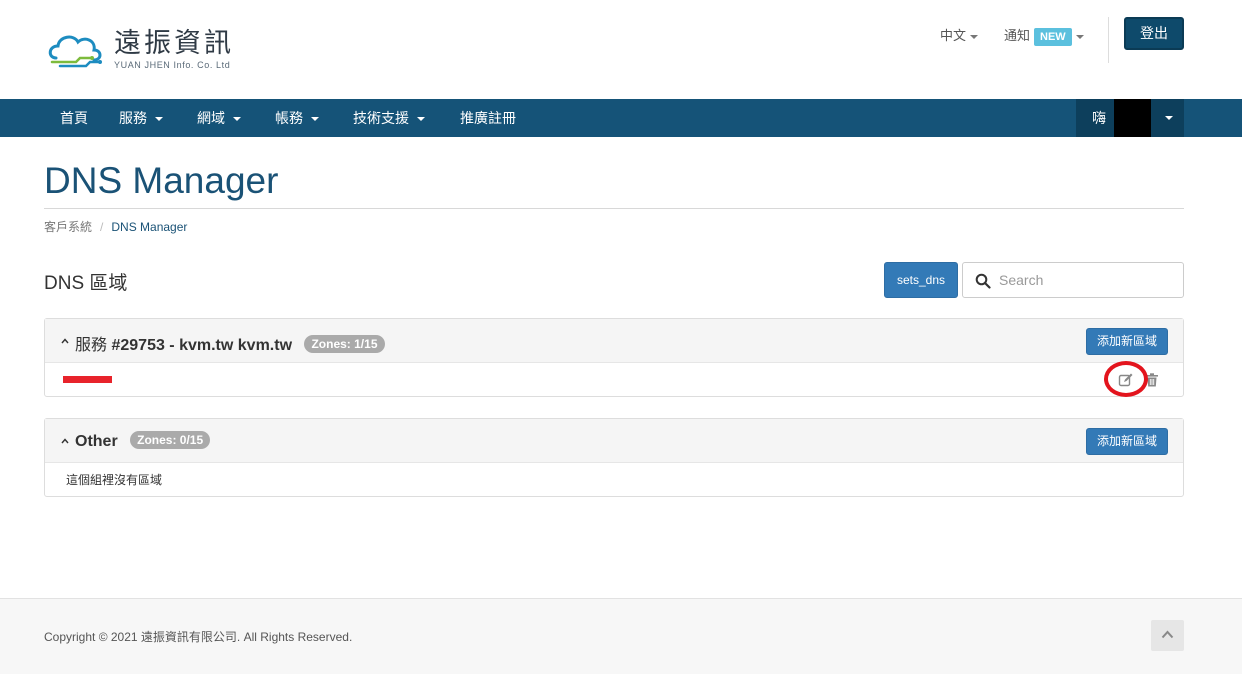 This screenshot has height=674, width=1242. Describe the element at coordinates (211, 118) in the screenshot. I see `nav-label: 網域` at that location.